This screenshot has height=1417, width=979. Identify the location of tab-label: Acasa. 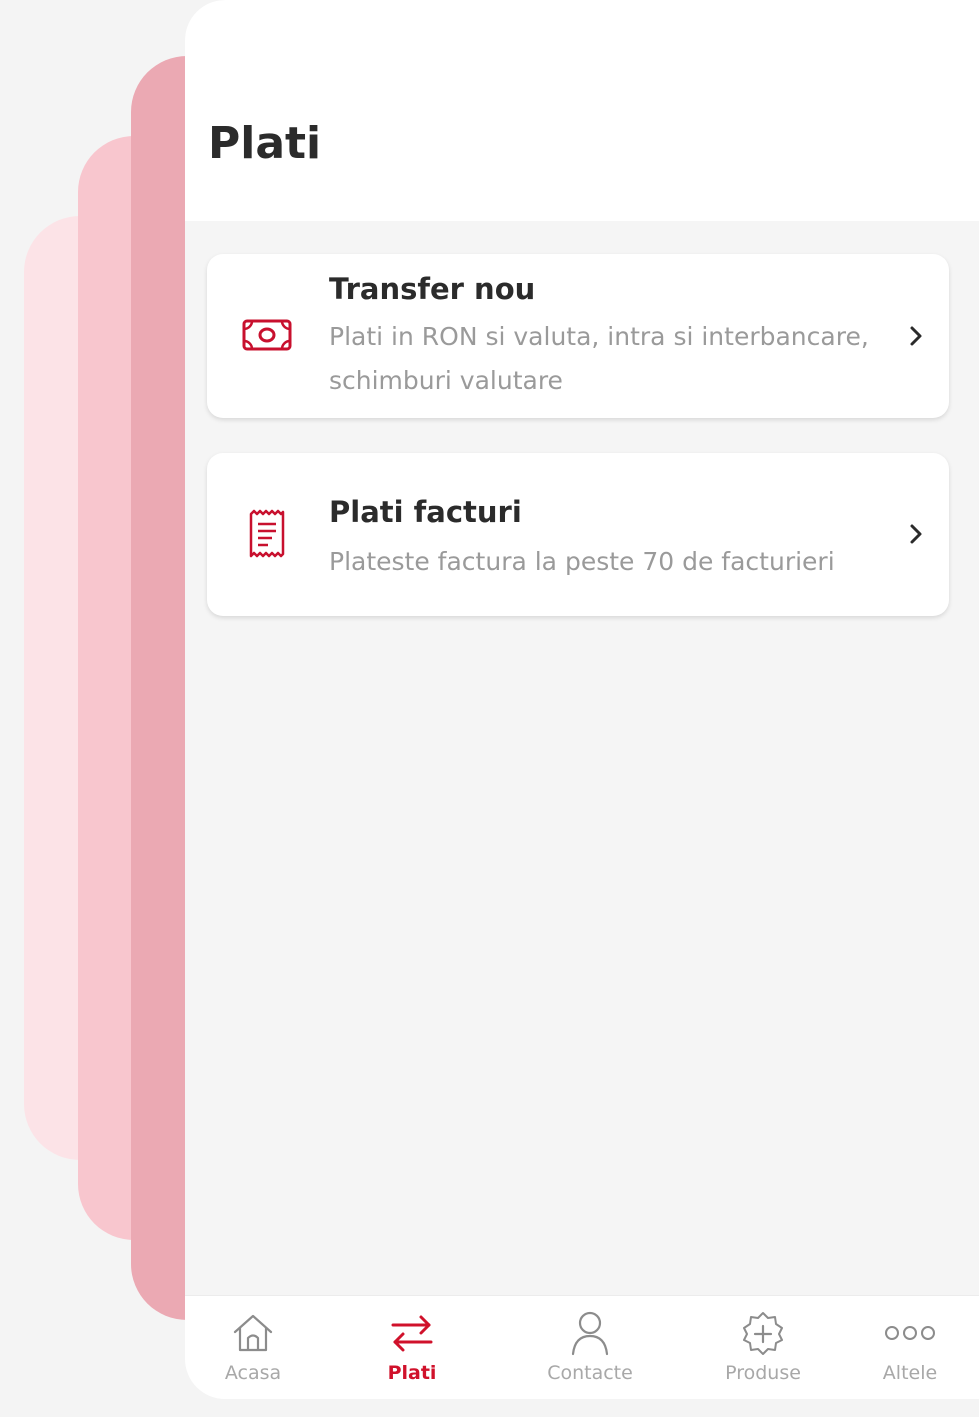
(253, 1373).